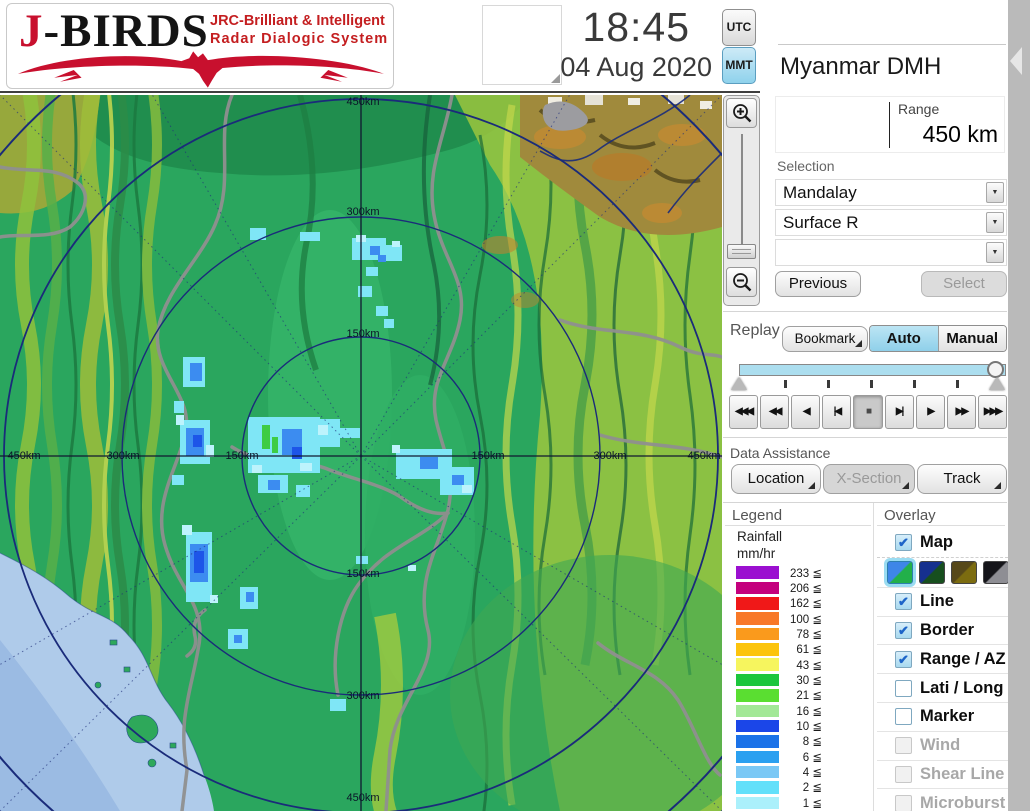 Image resolution: width=1030 pixels, height=811 pixels. I want to click on step-back-button: |◀, so click(837, 412).